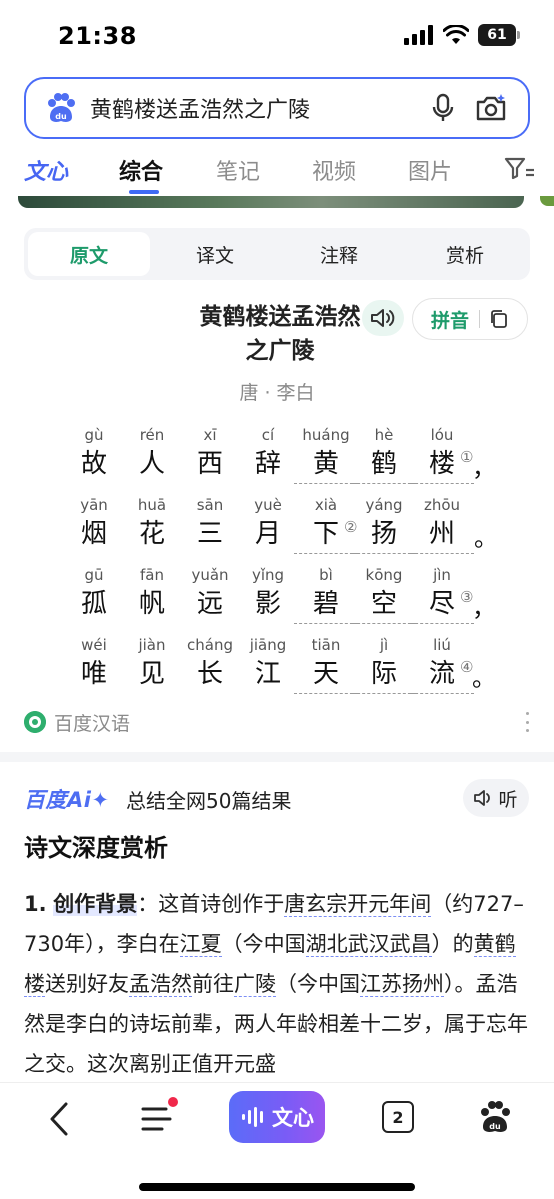 Image resolution: width=554 pixels, height=1199 pixels. I want to click on active-tab-underline, so click(144, 192).